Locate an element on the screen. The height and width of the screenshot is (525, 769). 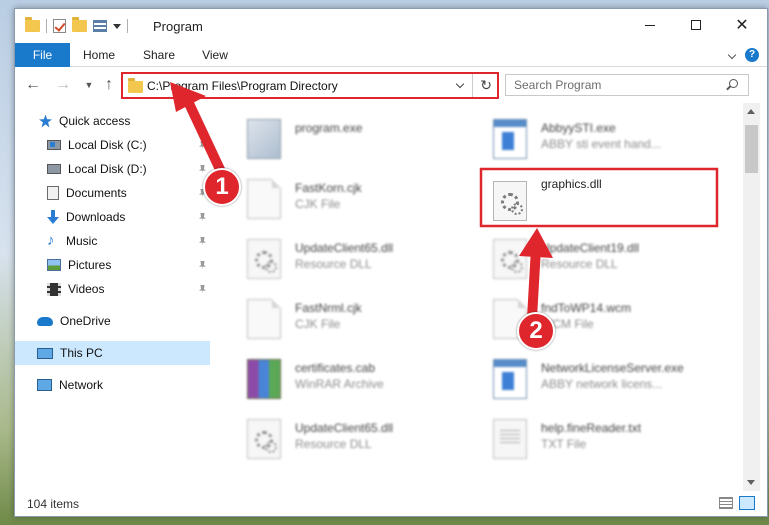
minimize-icon is located at coordinates (650, 25).